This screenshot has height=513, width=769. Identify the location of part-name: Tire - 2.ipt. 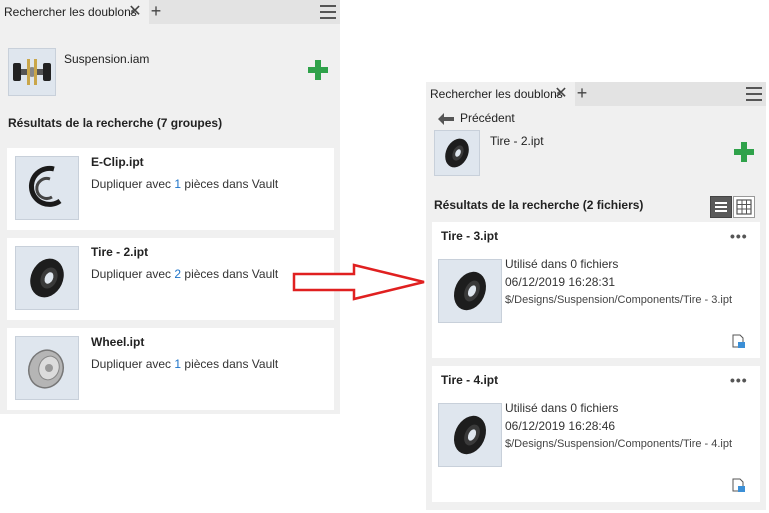
(517, 141).